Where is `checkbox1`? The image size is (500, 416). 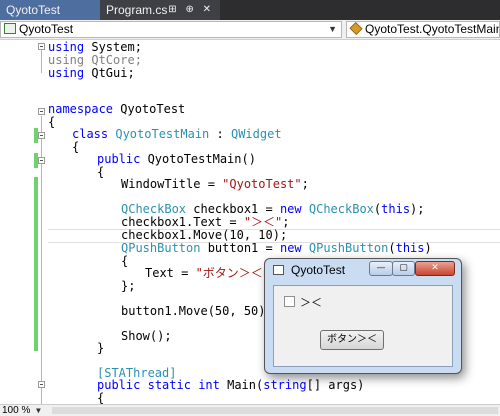
checkbox1 is located at coordinates (289, 301).